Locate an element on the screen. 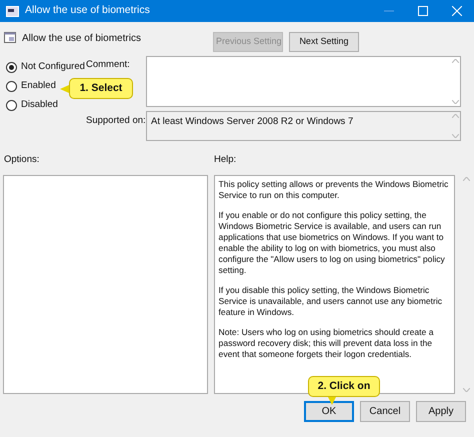 The height and width of the screenshot is (437, 474). close-icon is located at coordinates (457, 11).